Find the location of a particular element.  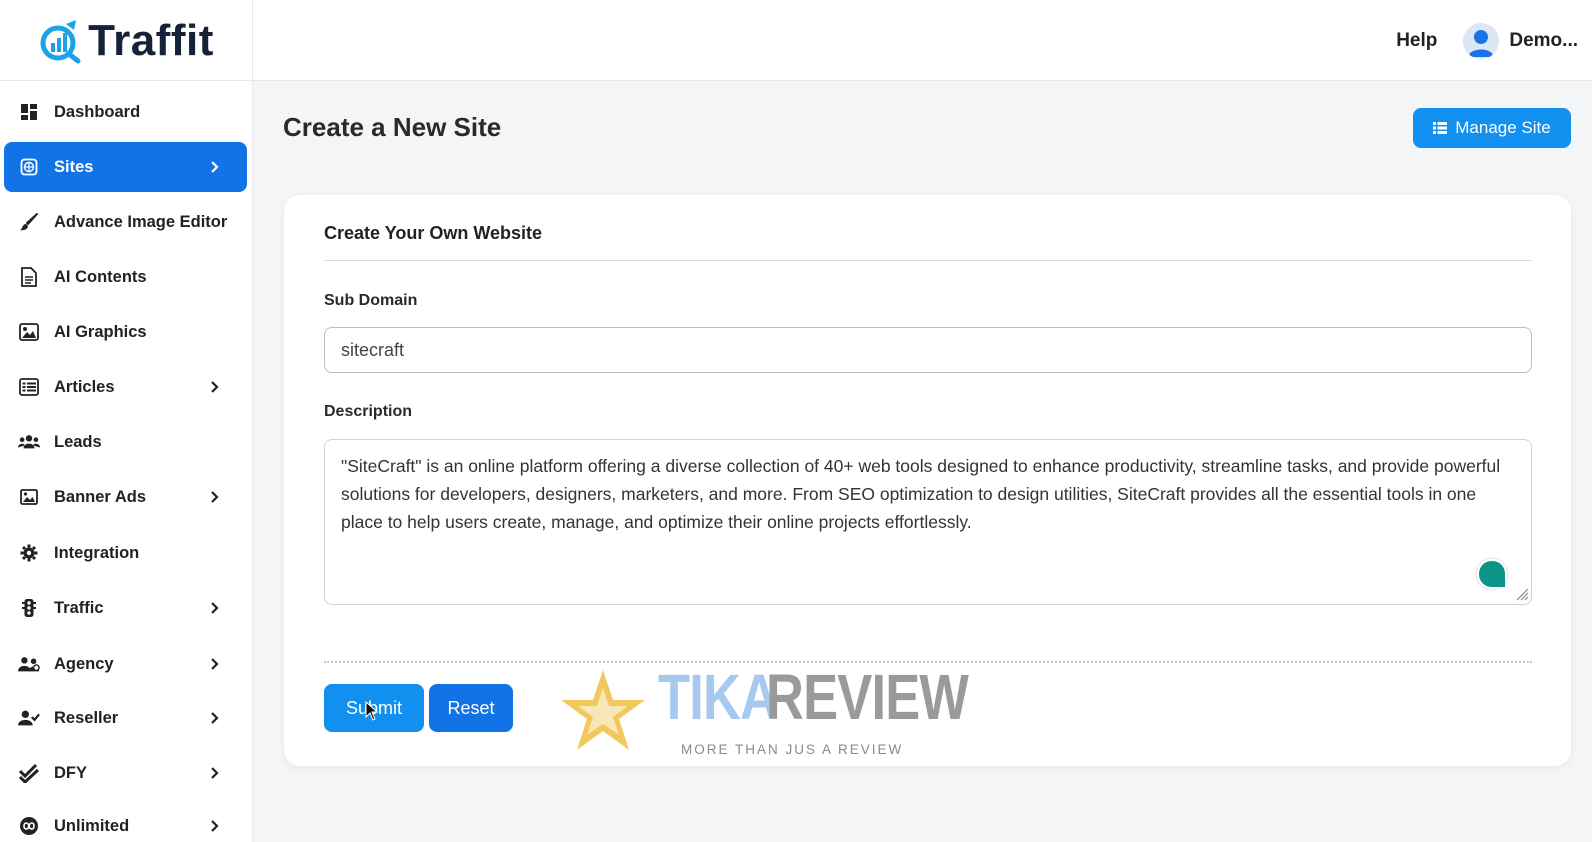

help-link: Help is located at coordinates (1416, 41).